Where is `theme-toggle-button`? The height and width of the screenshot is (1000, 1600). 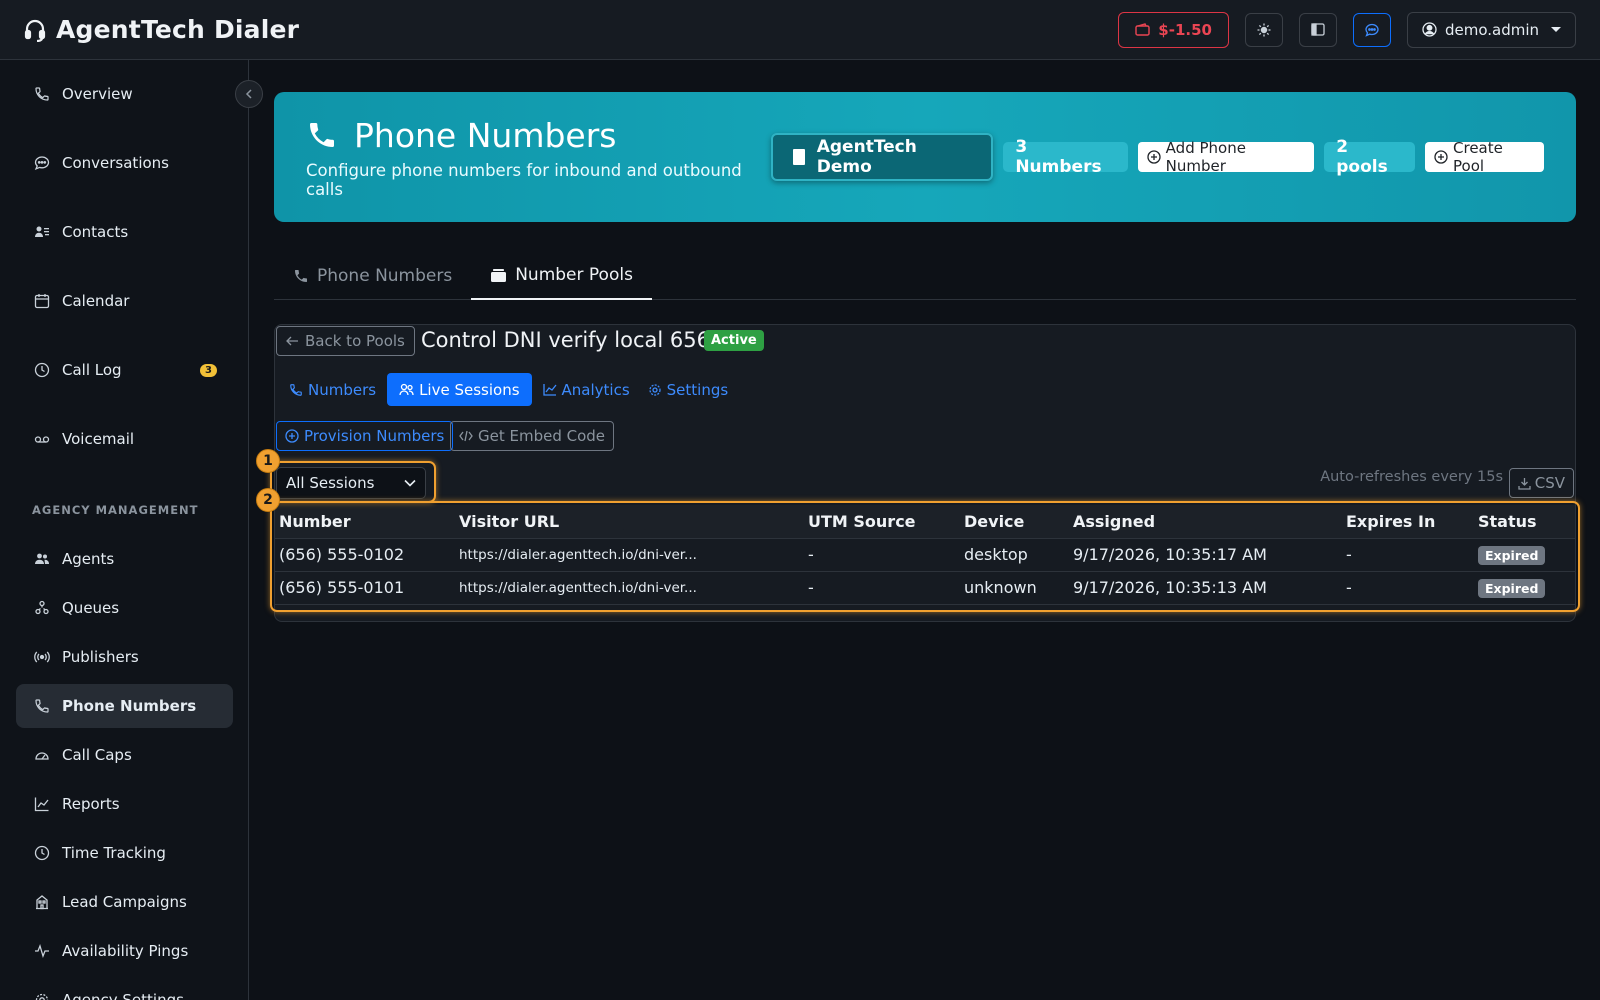
theme-toggle-button is located at coordinates (1263, 29).